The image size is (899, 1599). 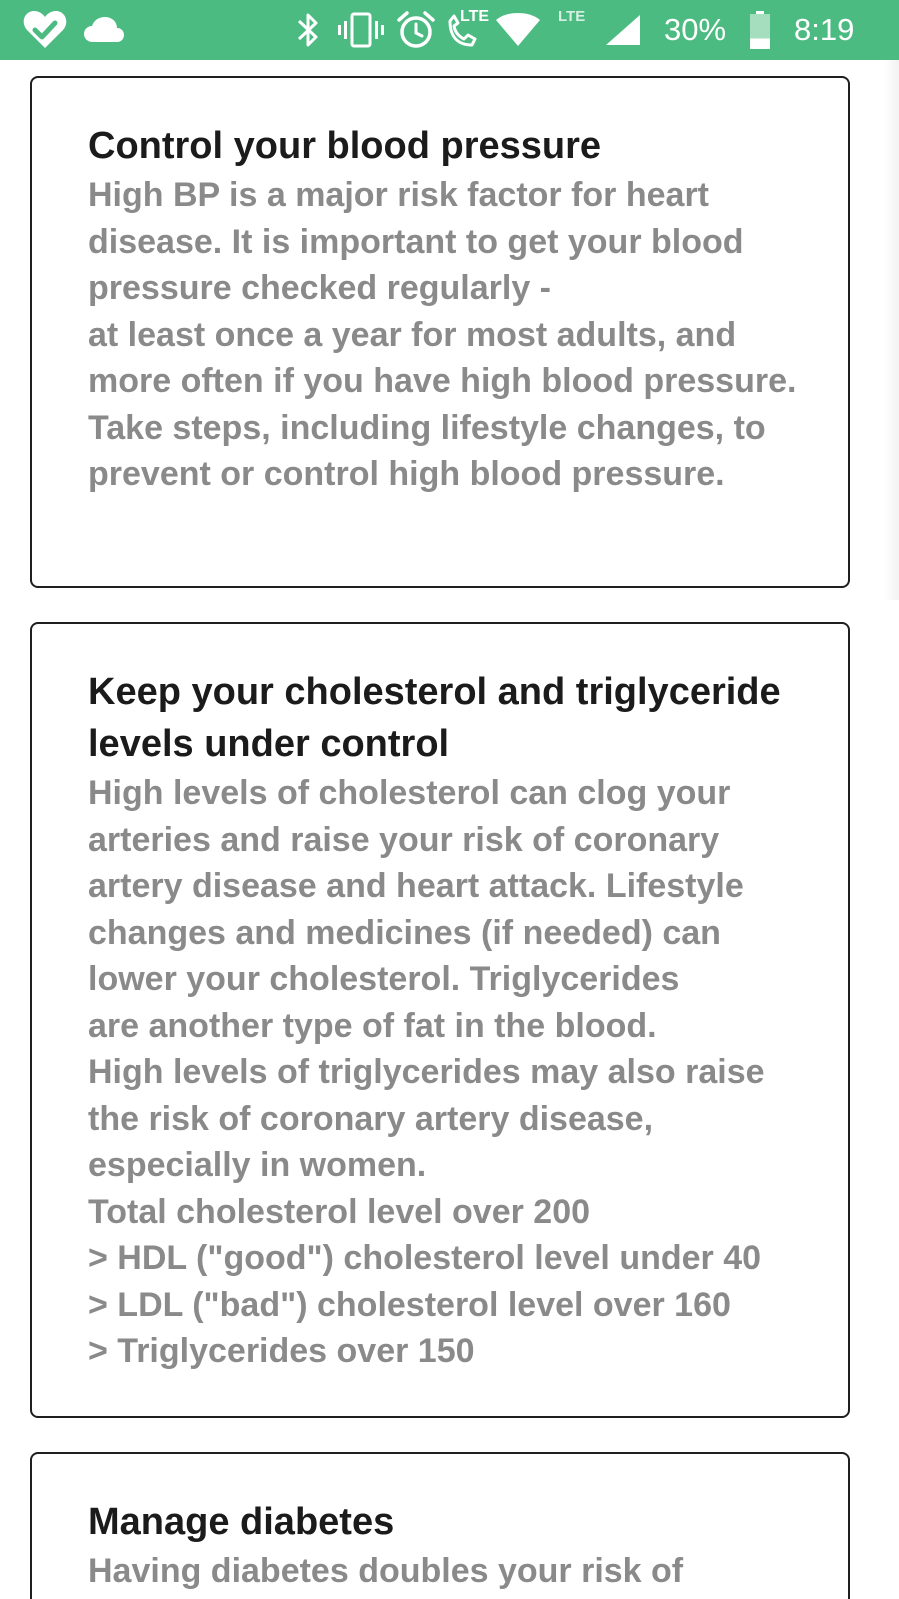 I want to click on lte-signal-group: LTE, so click(x=579, y=30).